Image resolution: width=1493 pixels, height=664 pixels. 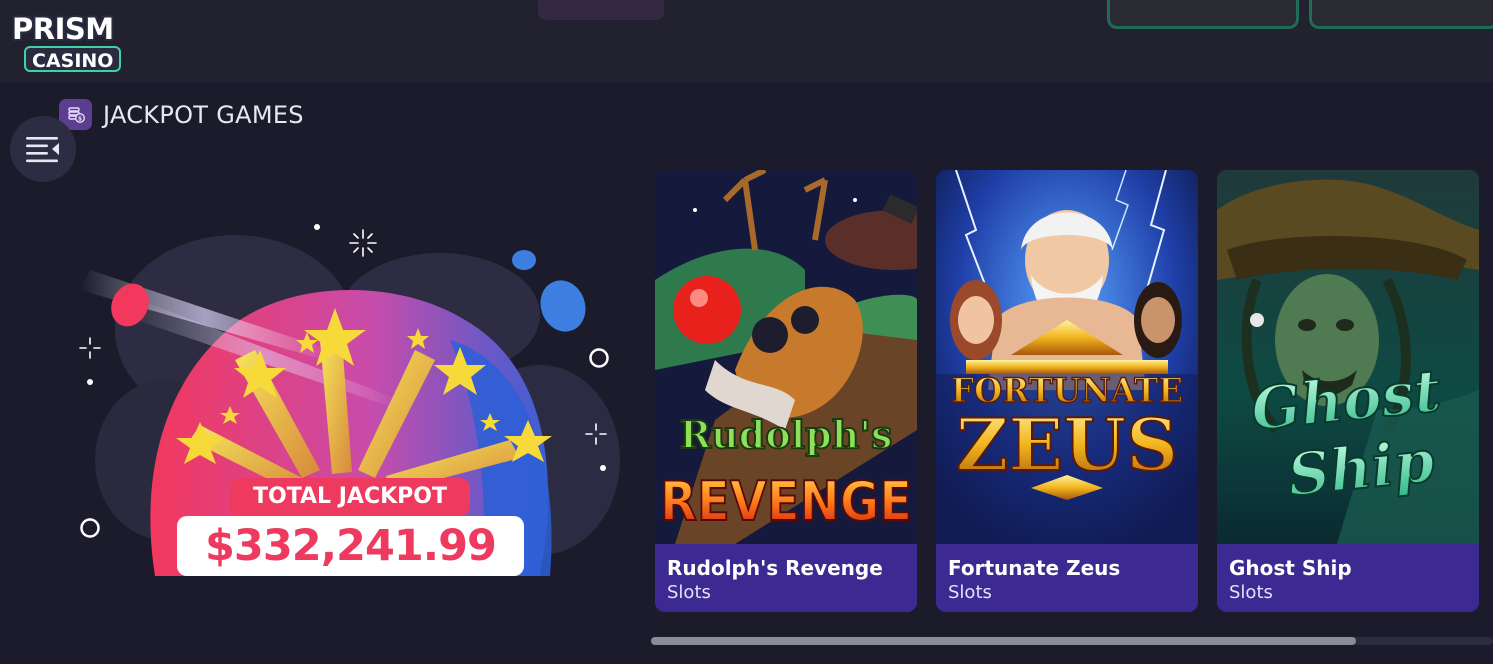 I want to click on top-bar: PRISM CASINO, so click(x=746, y=41).